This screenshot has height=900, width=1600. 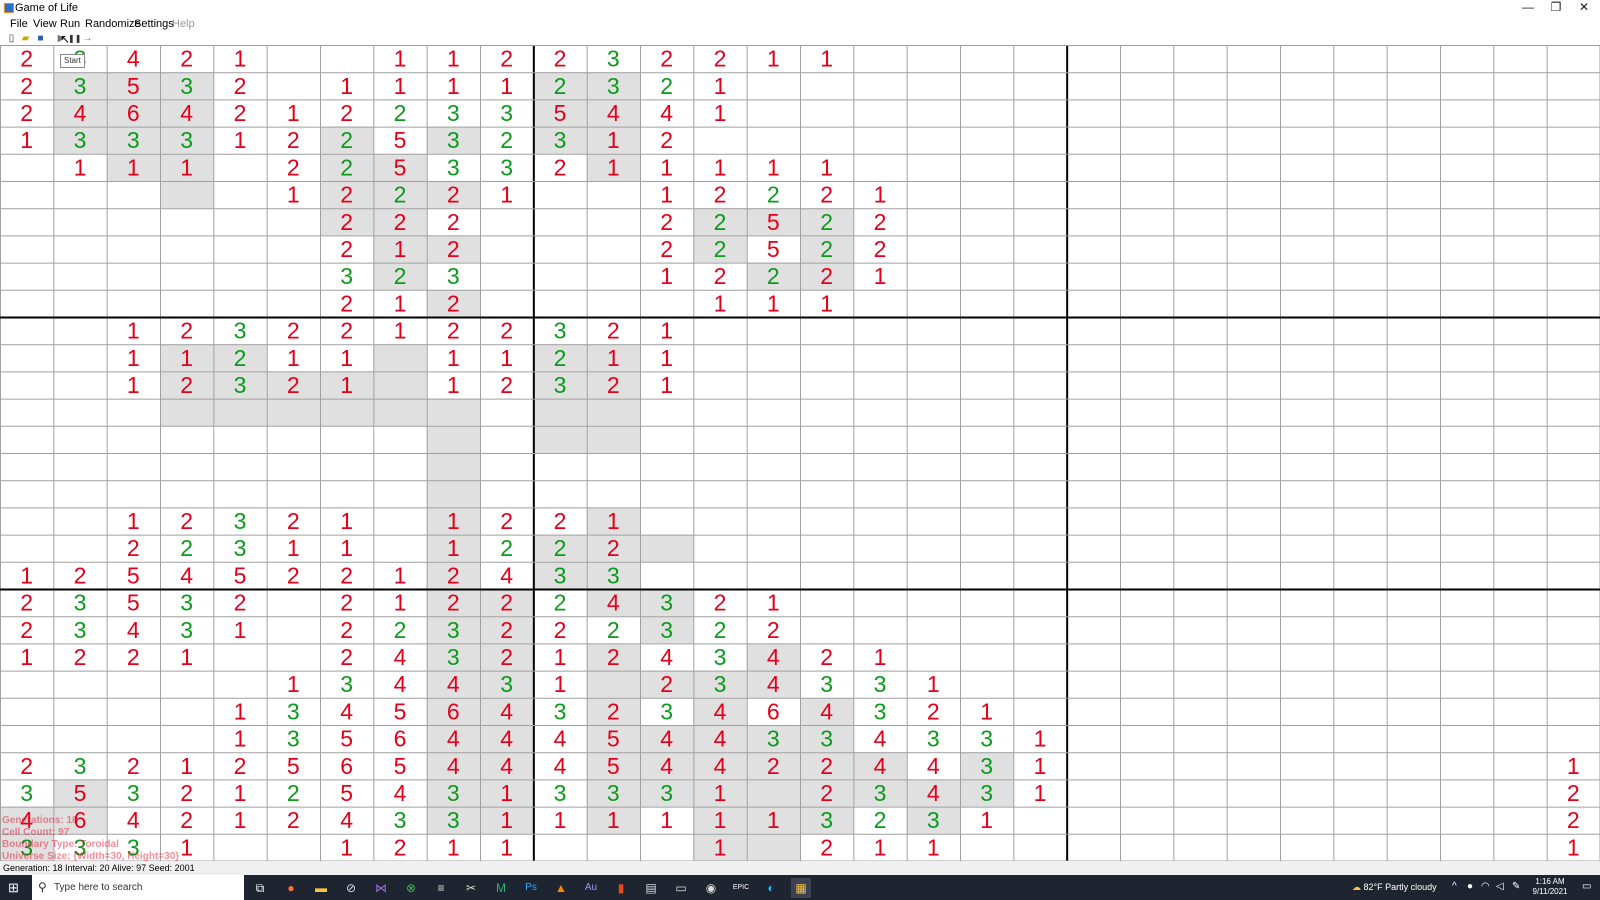 What do you see at coordinates (183, 24) in the screenshot?
I see `menu-help: Help` at bounding box center [183, 24].